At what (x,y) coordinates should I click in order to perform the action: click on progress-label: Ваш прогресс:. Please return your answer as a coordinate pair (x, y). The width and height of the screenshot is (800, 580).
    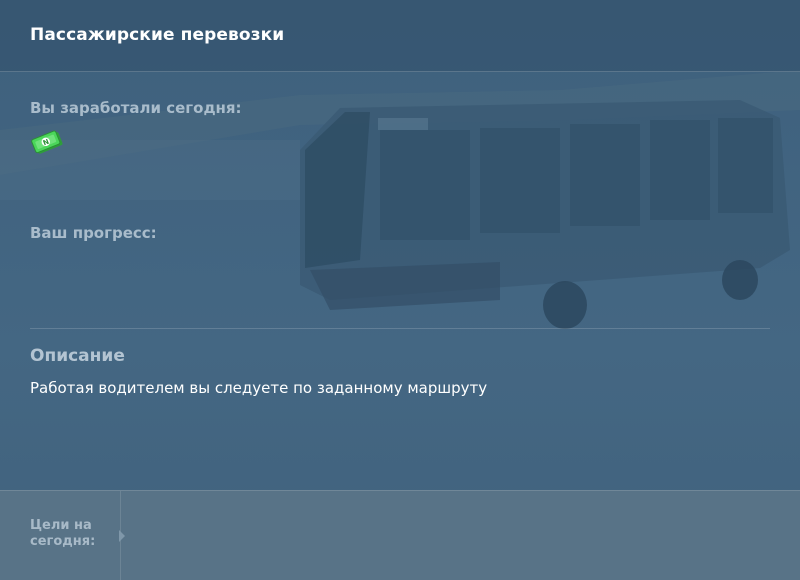
    Looking at the image, I should click on (93, 233).